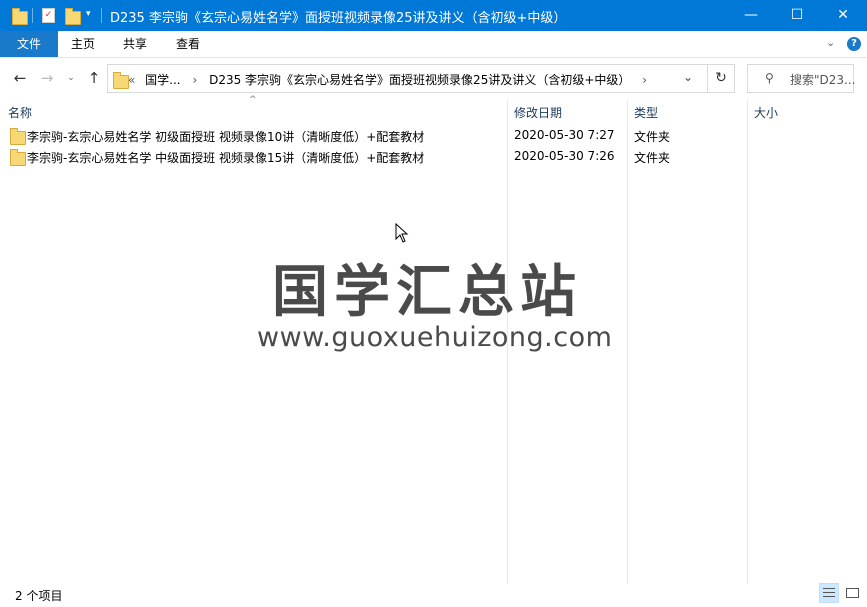 The height and width of the screenshot is (607, 867). I want to click on file-name: 李宗驹-玄宗心易姓名学 中级面授班 视频录像15讲（清晰度低）+配套教材, so click(225, 157).